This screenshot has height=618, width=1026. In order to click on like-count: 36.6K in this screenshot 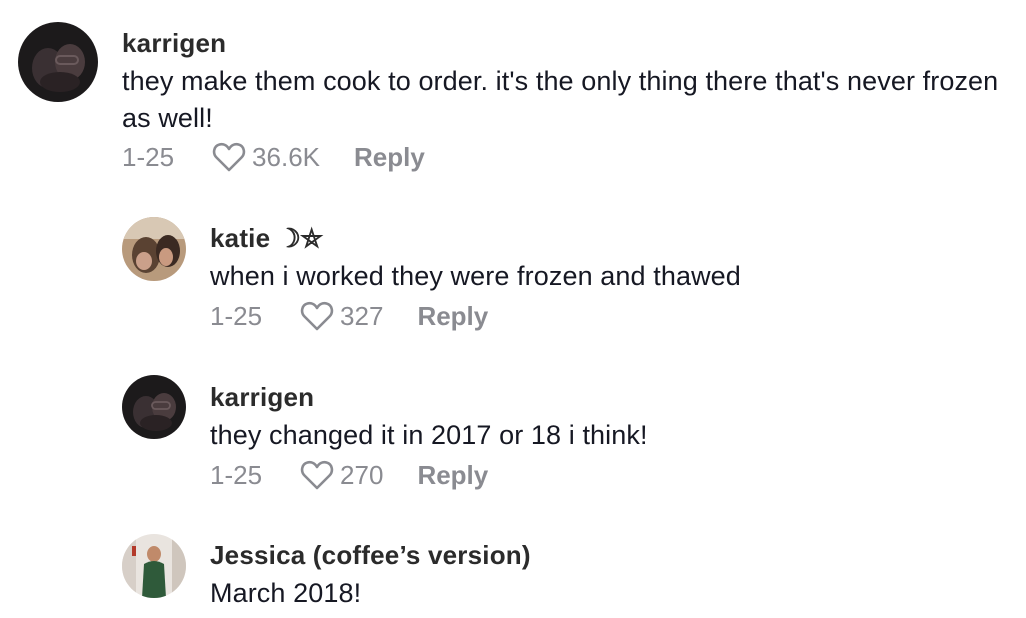, I will do `click(286, 156)`.